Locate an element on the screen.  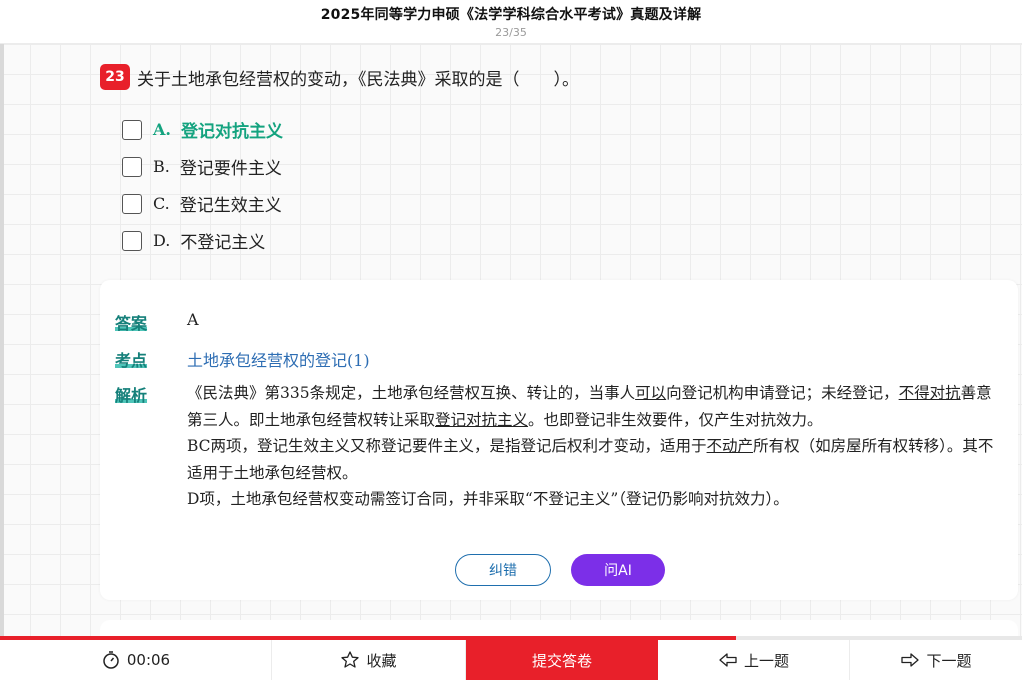
question-number-badge: 23 is located at coordinates (115, 77).